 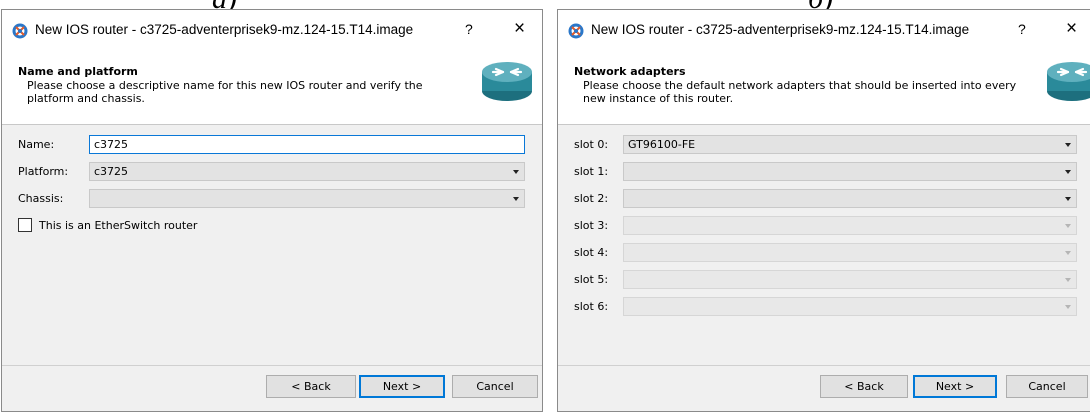 What do you see at coordinates (591, 225) in the screenshot?
I see `slot-label: slot 3:` at bounding box center [591, 225].